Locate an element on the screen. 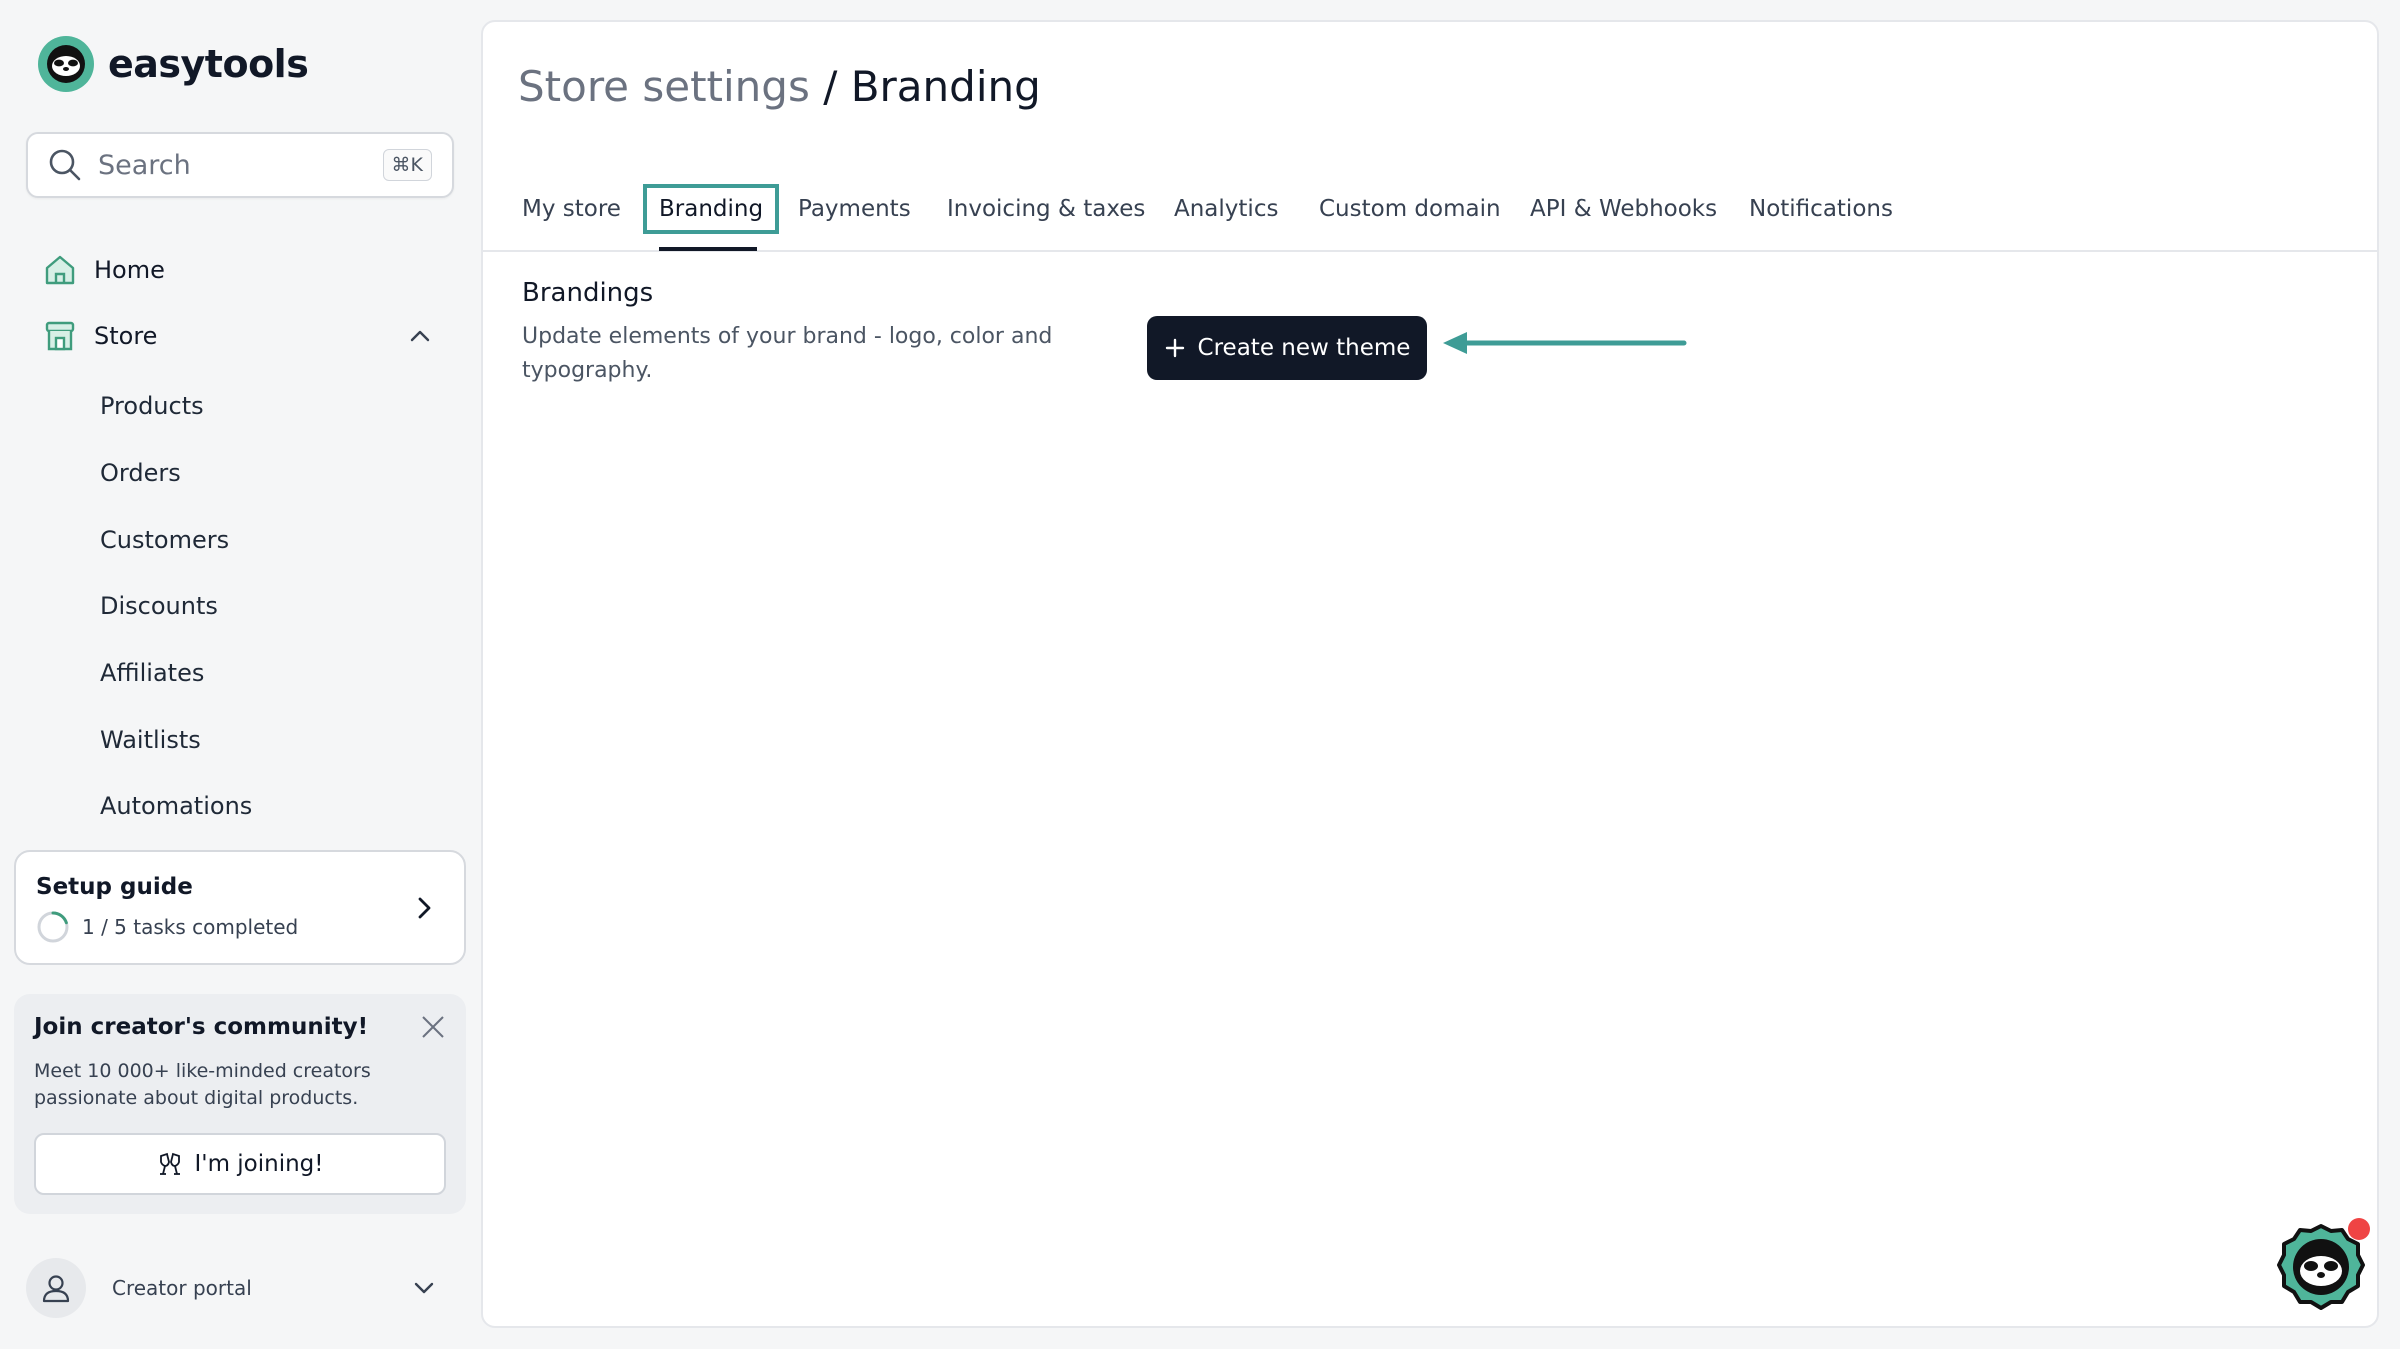 The height and width of the screenshot is (1349, 2400). search-shortcut-badge: ⌘K is located at coordinates (407, 165).